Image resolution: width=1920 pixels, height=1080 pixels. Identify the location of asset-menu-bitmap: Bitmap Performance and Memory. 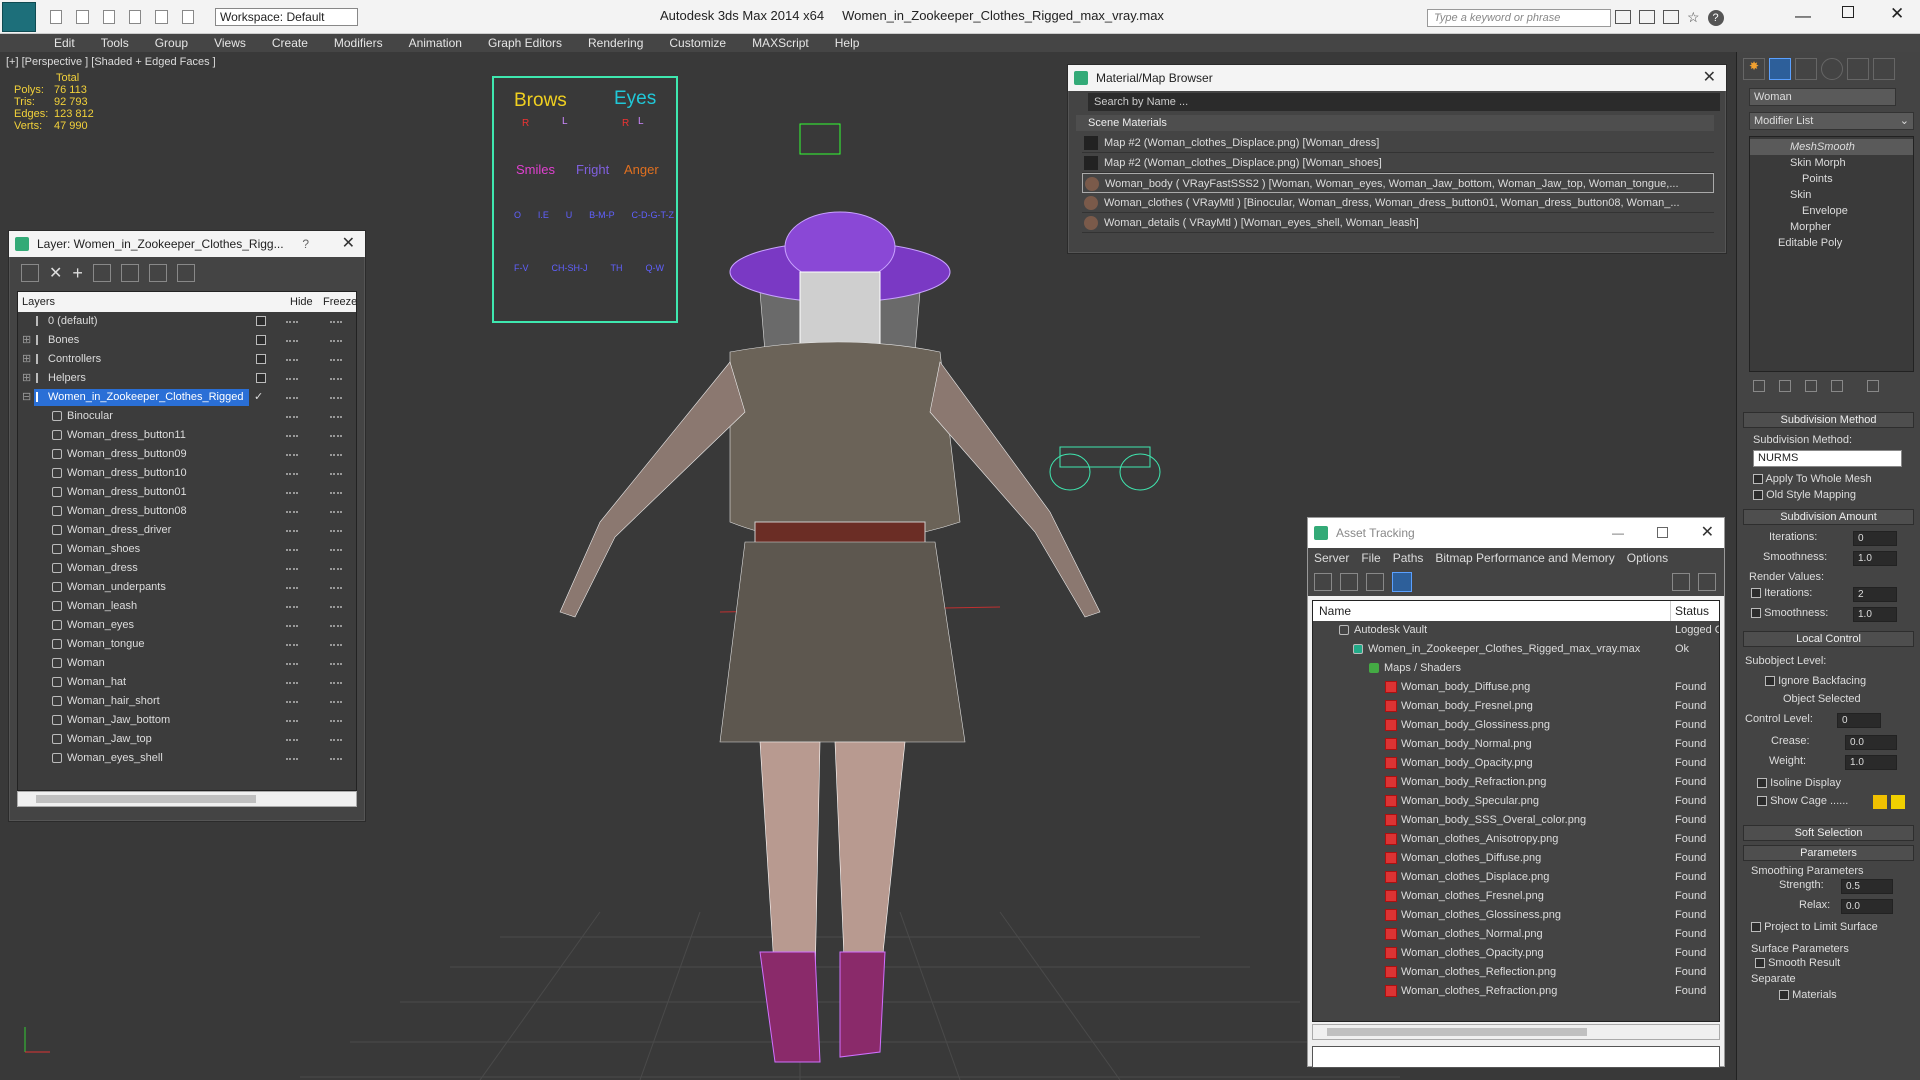
(1524, 558).